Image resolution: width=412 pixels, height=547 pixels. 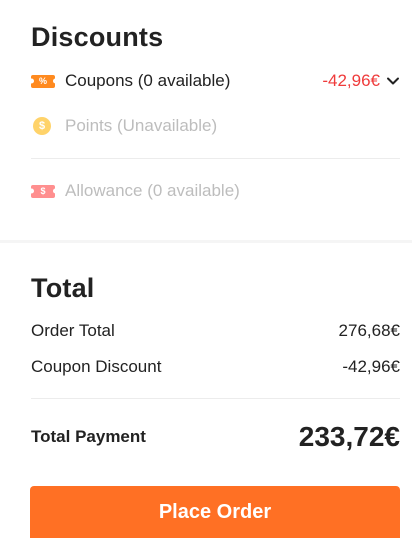 What do you see at coordinates (215, 512) in the screenshot?
I see `place-order-button: Place Order` at bounding box center [215, 512].